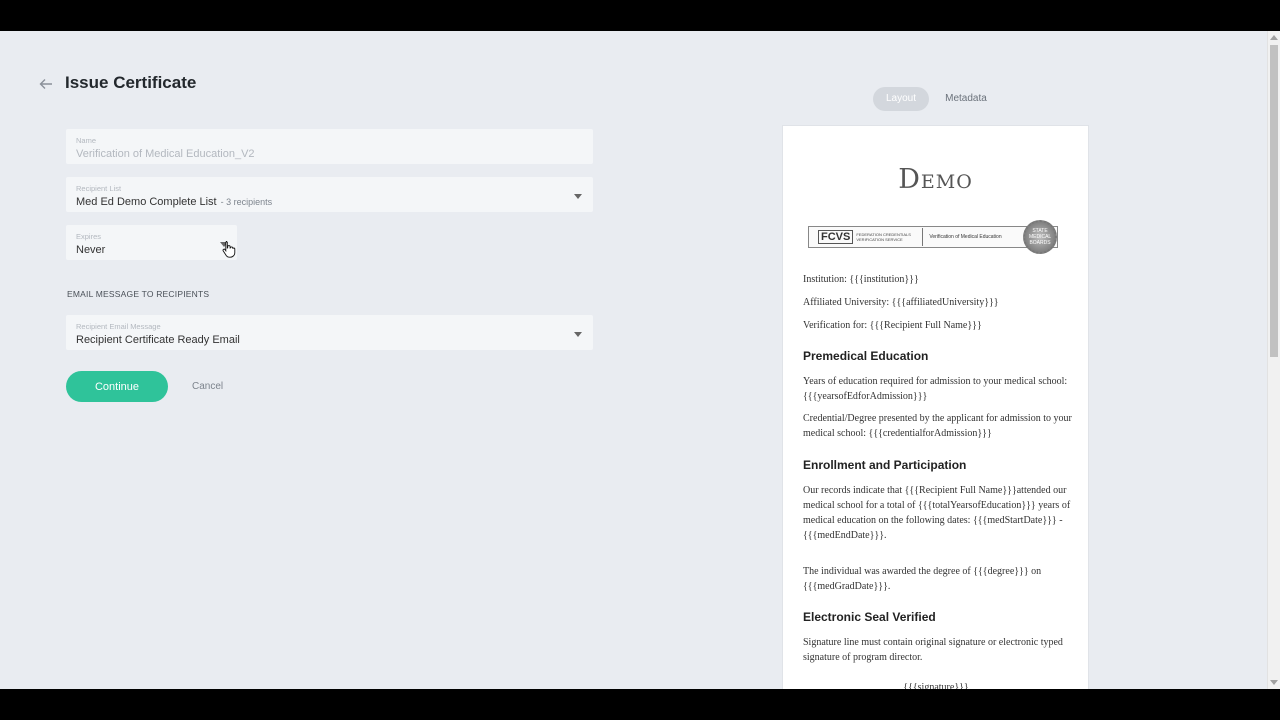 The image size is (1280, 720). I want to click on recipient-list-name: Med Ed Demo Complete List, so click(146, 202).